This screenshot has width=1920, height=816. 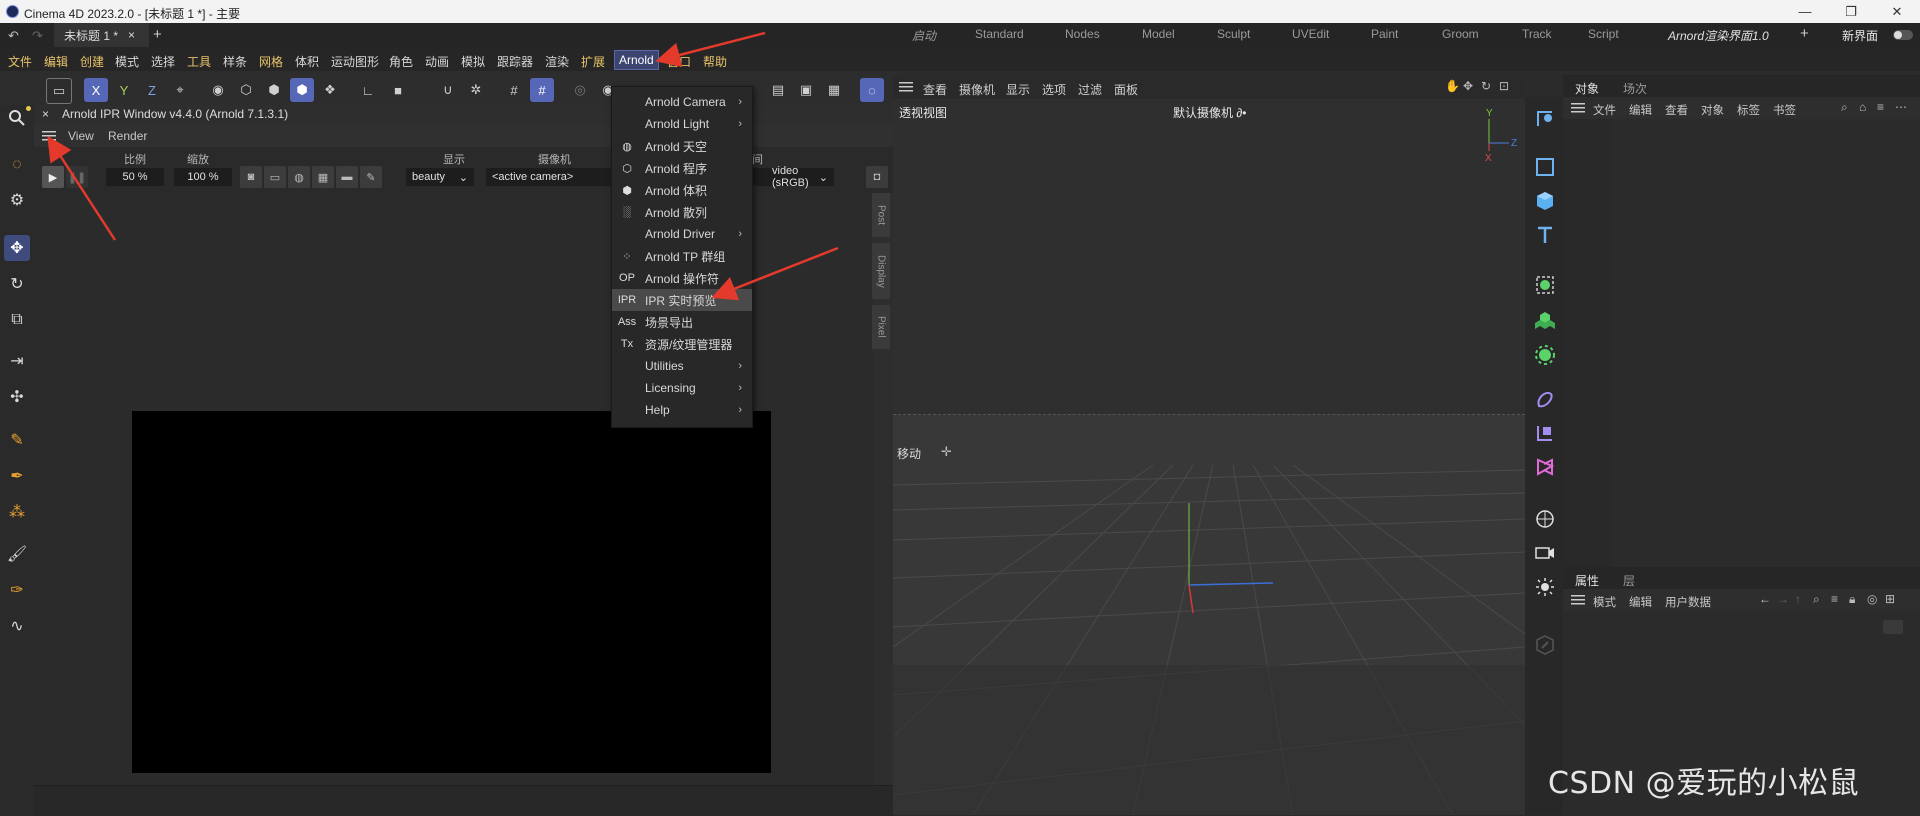 What do you see at coordinates (682, 322) in the screenshot?
I see `dropdown-item: Ass 场景导出` at bounding box center [682, 322].